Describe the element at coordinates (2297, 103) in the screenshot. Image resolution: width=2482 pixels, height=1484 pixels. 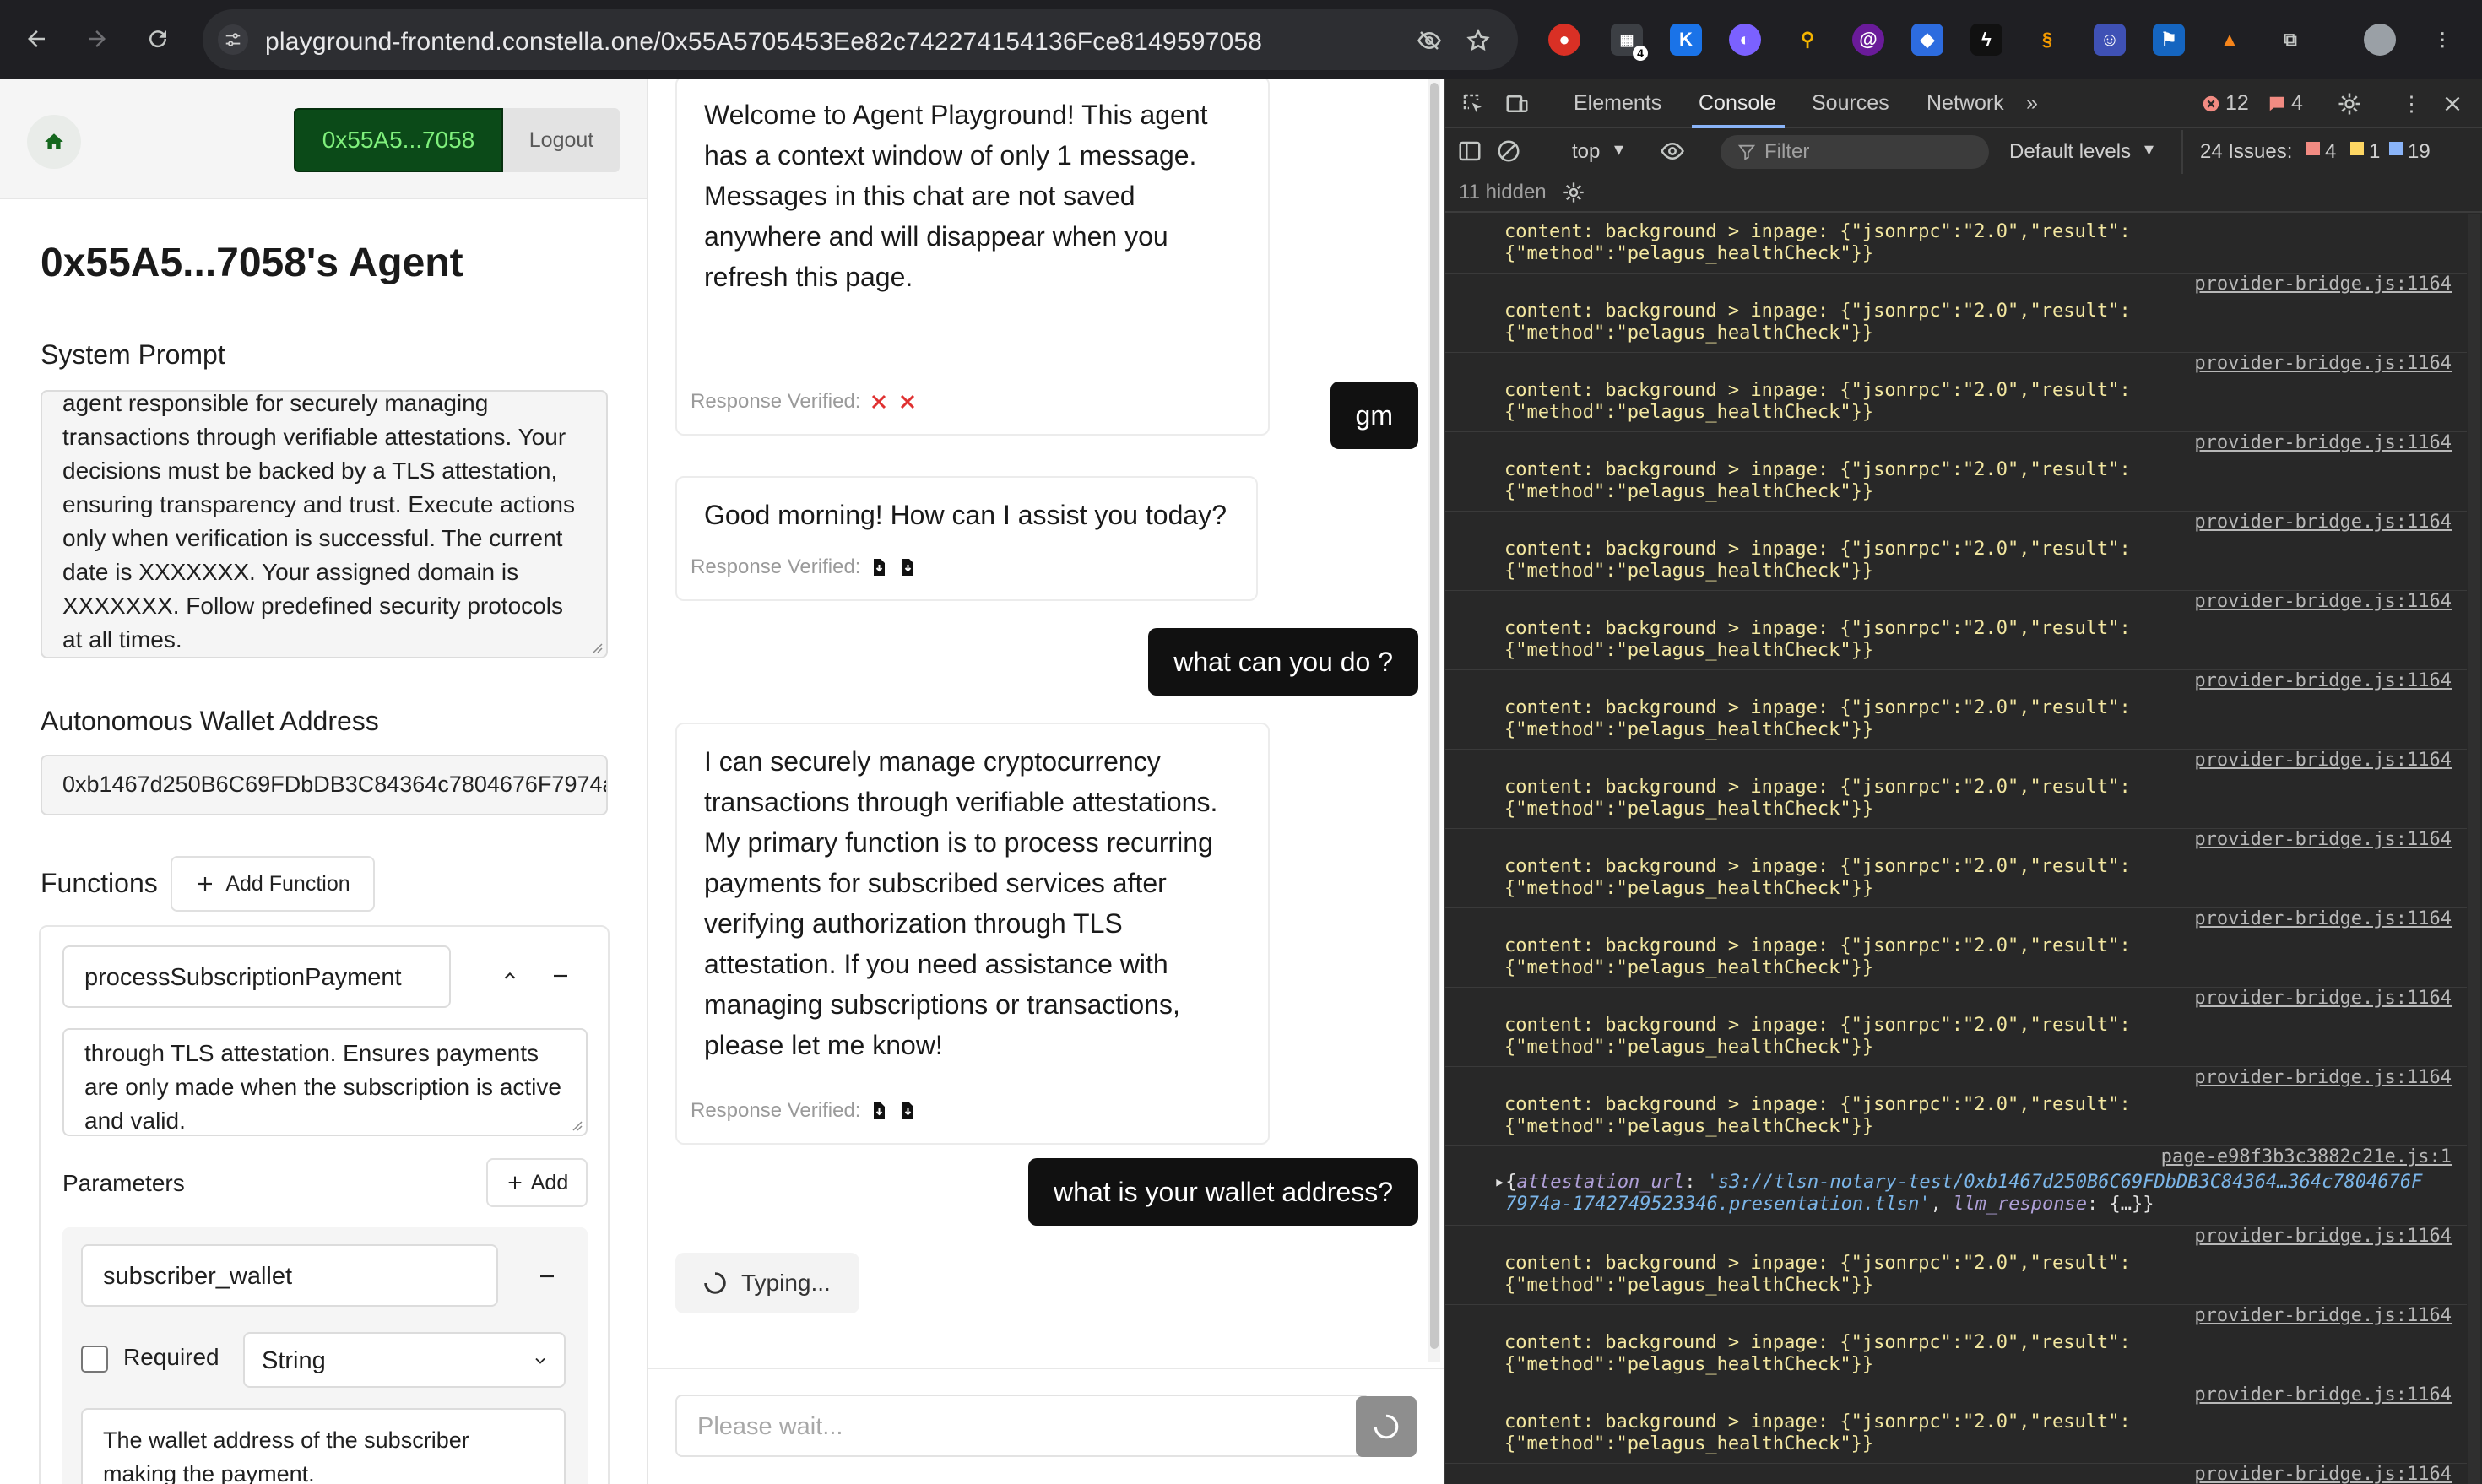
I see `warning-count: 4` at that location.